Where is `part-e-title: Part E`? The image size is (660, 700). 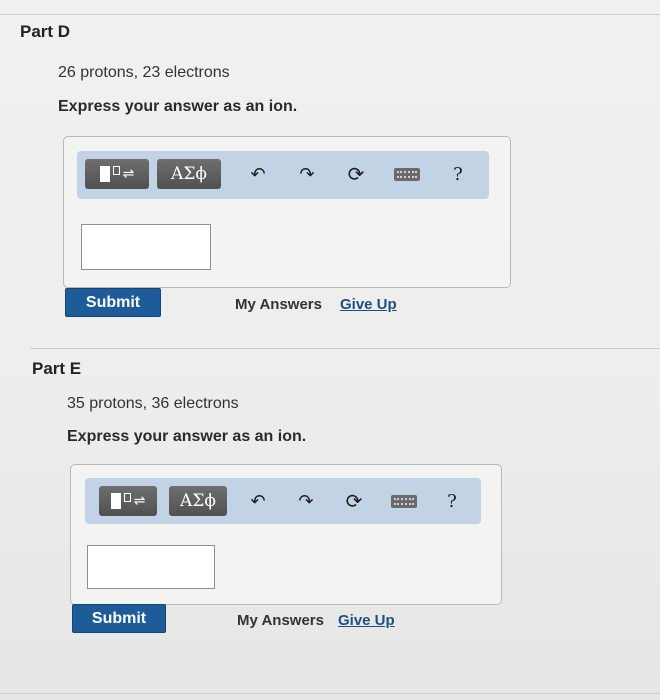
part-e-title: Part E is located at coordinates (57, 368).